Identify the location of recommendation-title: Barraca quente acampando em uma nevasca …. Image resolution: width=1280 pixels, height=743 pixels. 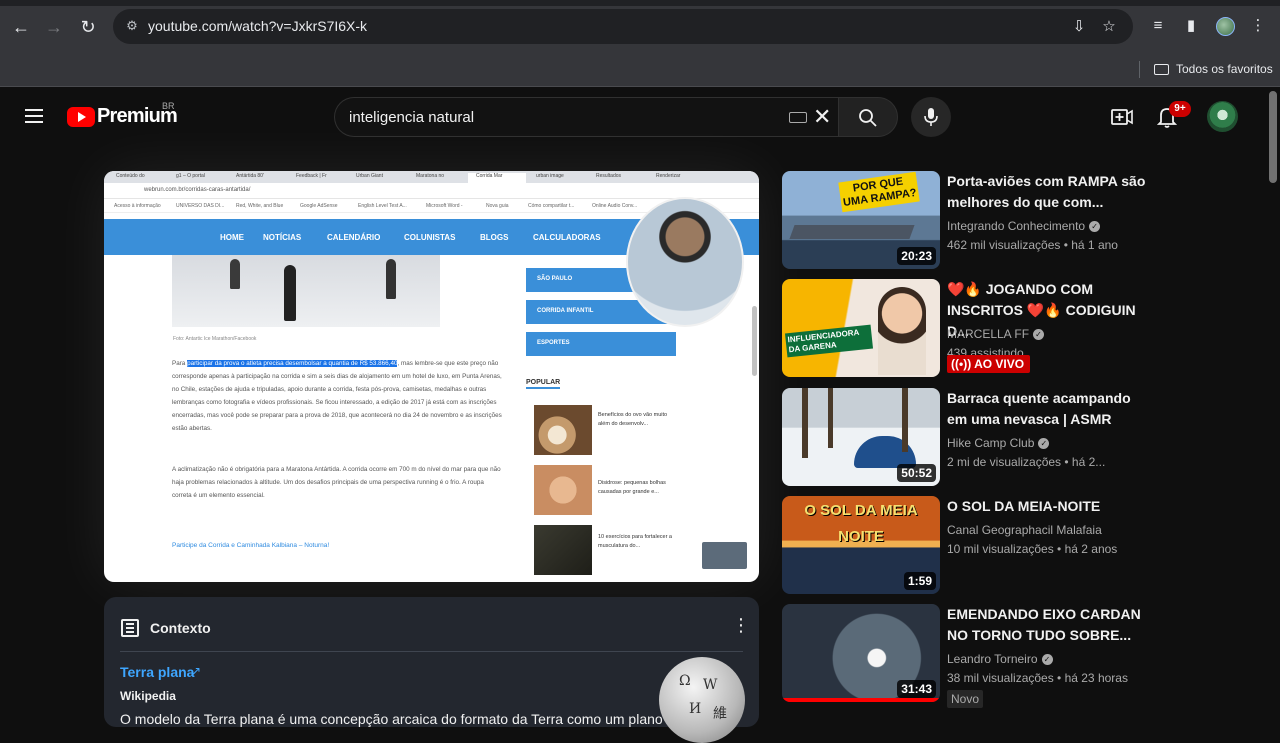
(1047, 409).